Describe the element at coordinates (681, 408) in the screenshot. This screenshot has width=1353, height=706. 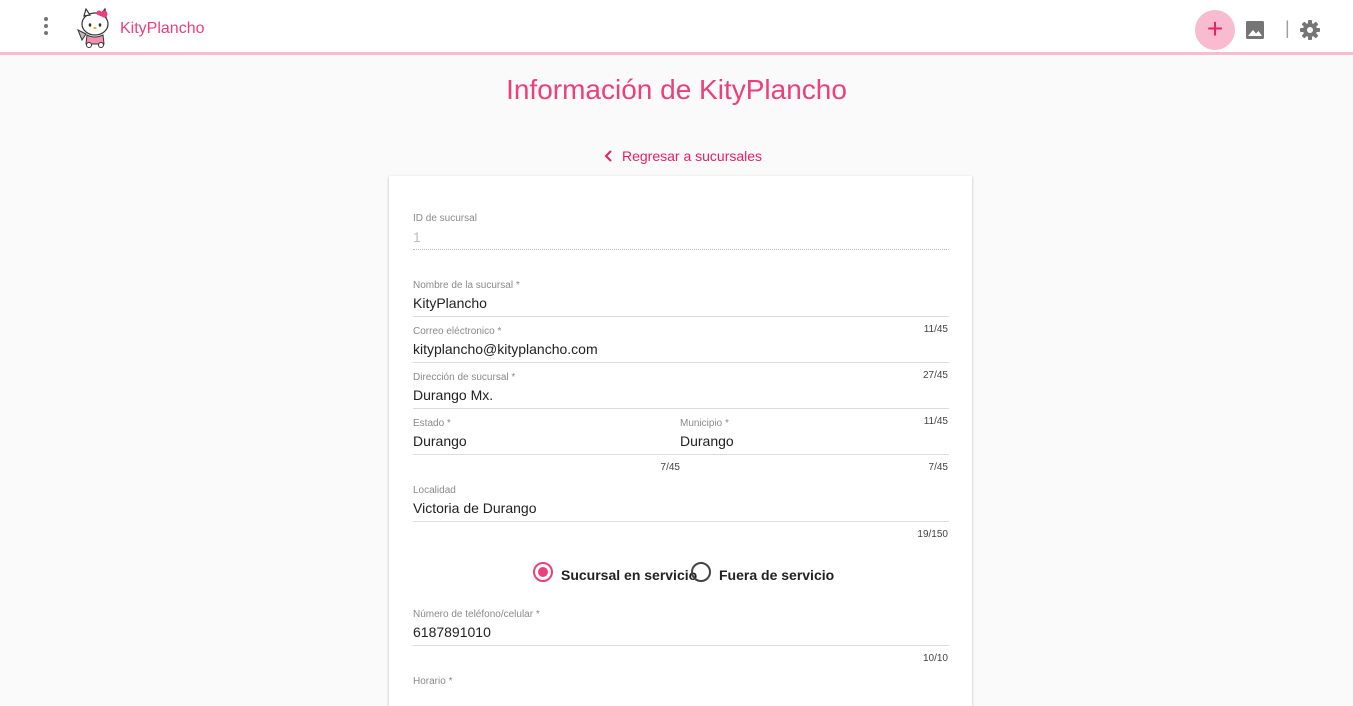
I see `address-underline` at that location.